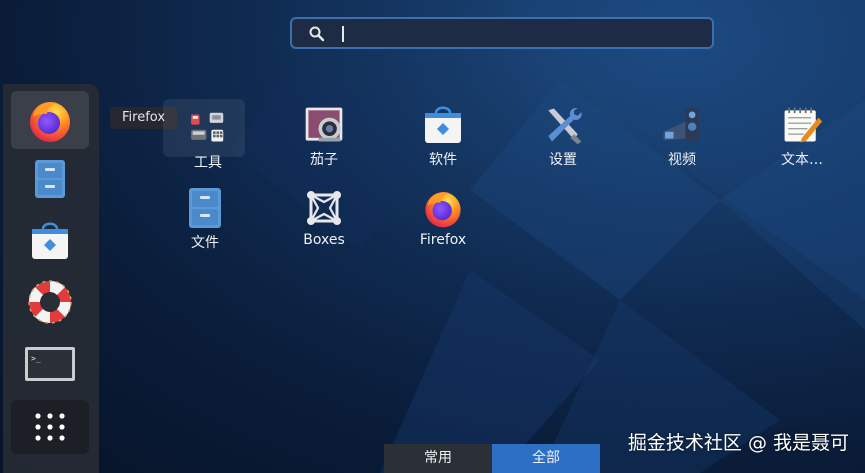  I want to click on dash-item-terminal: >_, so click(50, 364).